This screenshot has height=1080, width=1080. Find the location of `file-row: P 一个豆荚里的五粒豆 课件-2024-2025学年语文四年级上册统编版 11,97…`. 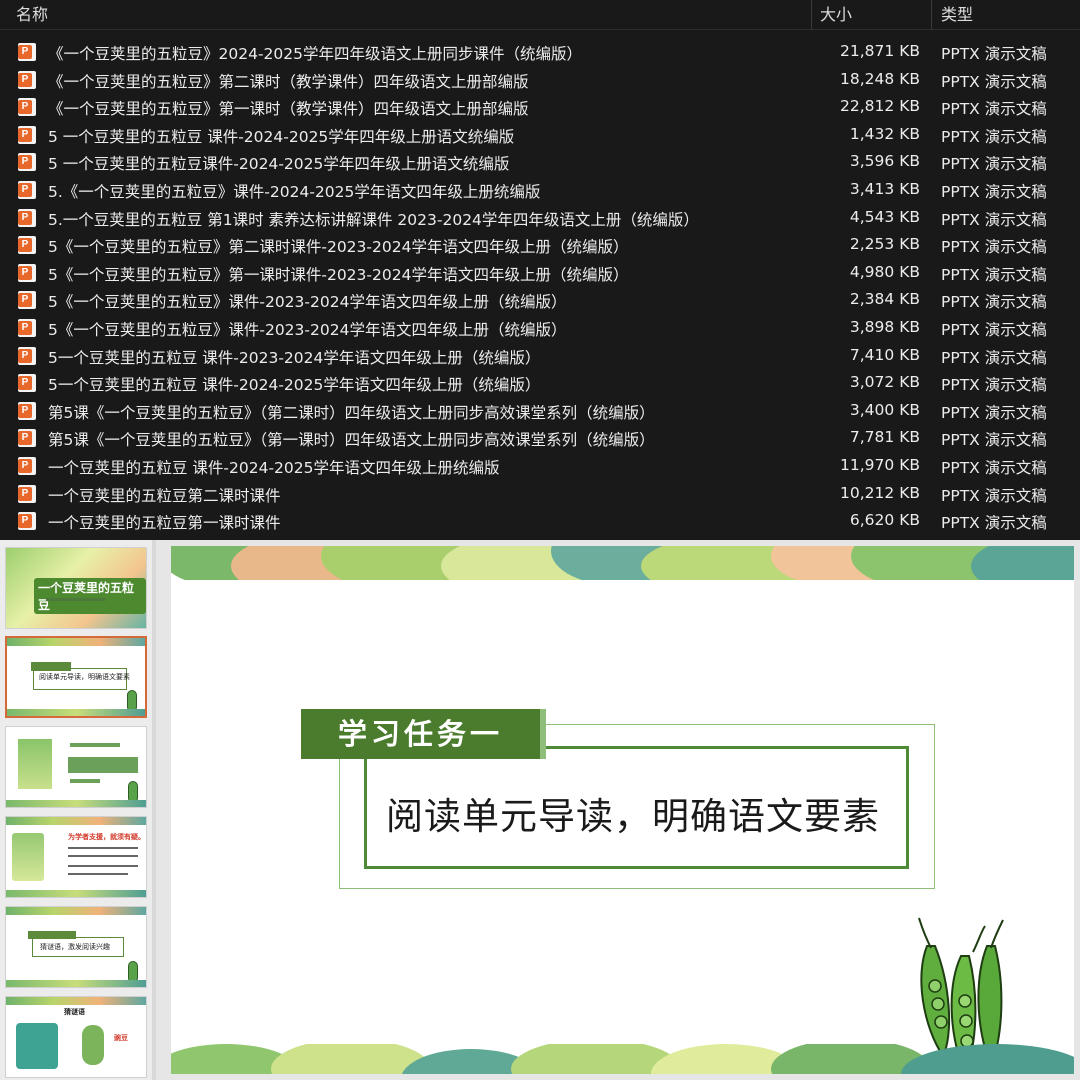

file-row: P 一个豆荚里的五粒豆 课件-2024-2025学年语文四年级上册统编版 11,97… is located at coordinates (540, 467).